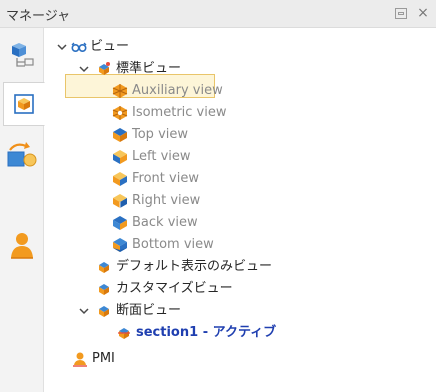  I want to click on tree-node-default-display-view: デフォルト表示のみビュー, so click(184, 267).